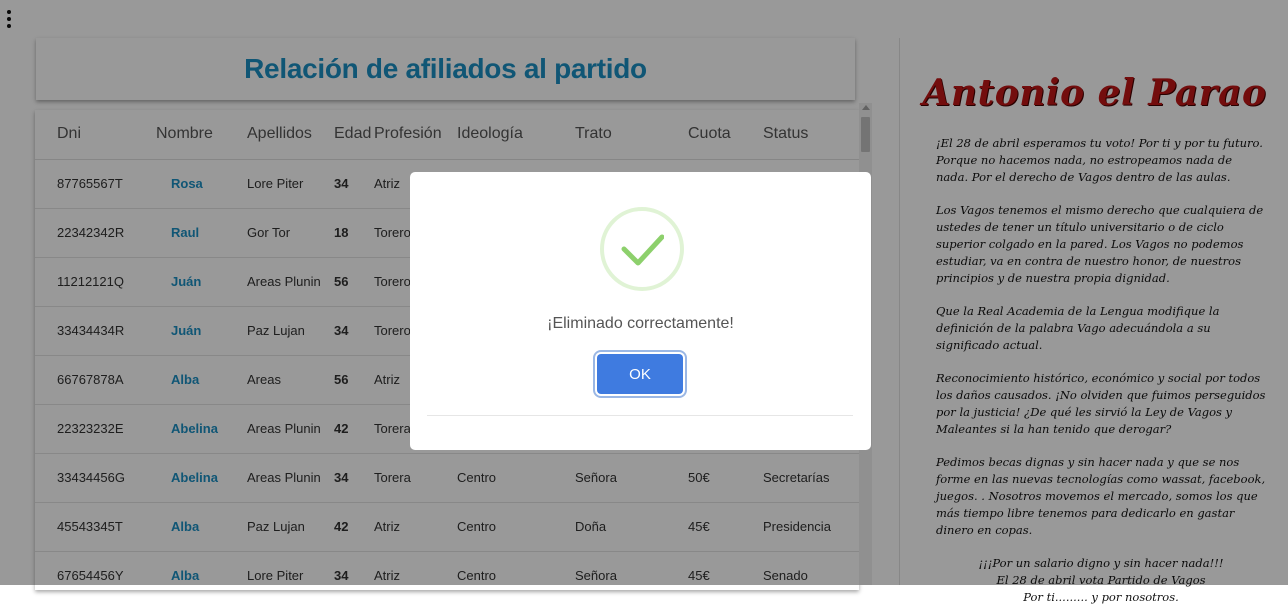 The height and width of the screenshot is (606, 1288). I want to click on ok-button: OK, so click(640, 374).